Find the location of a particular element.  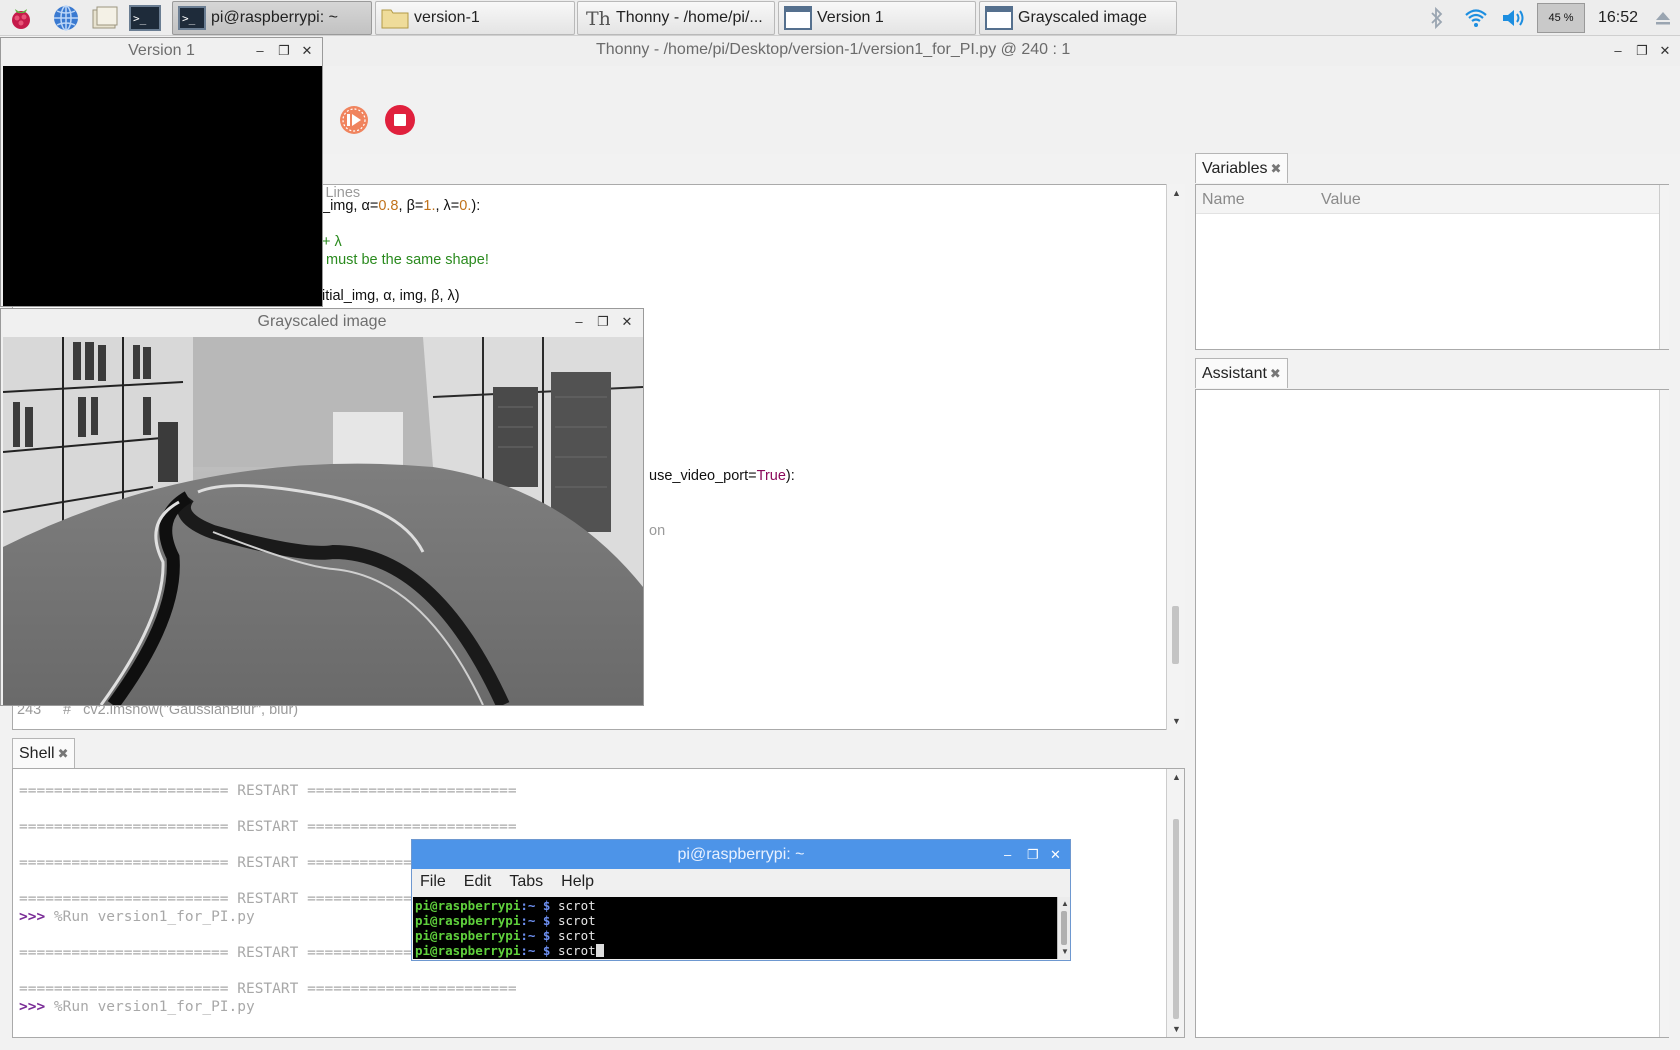

tab-assistant: Assistant ✖ is located at coordinates (1241, 373).